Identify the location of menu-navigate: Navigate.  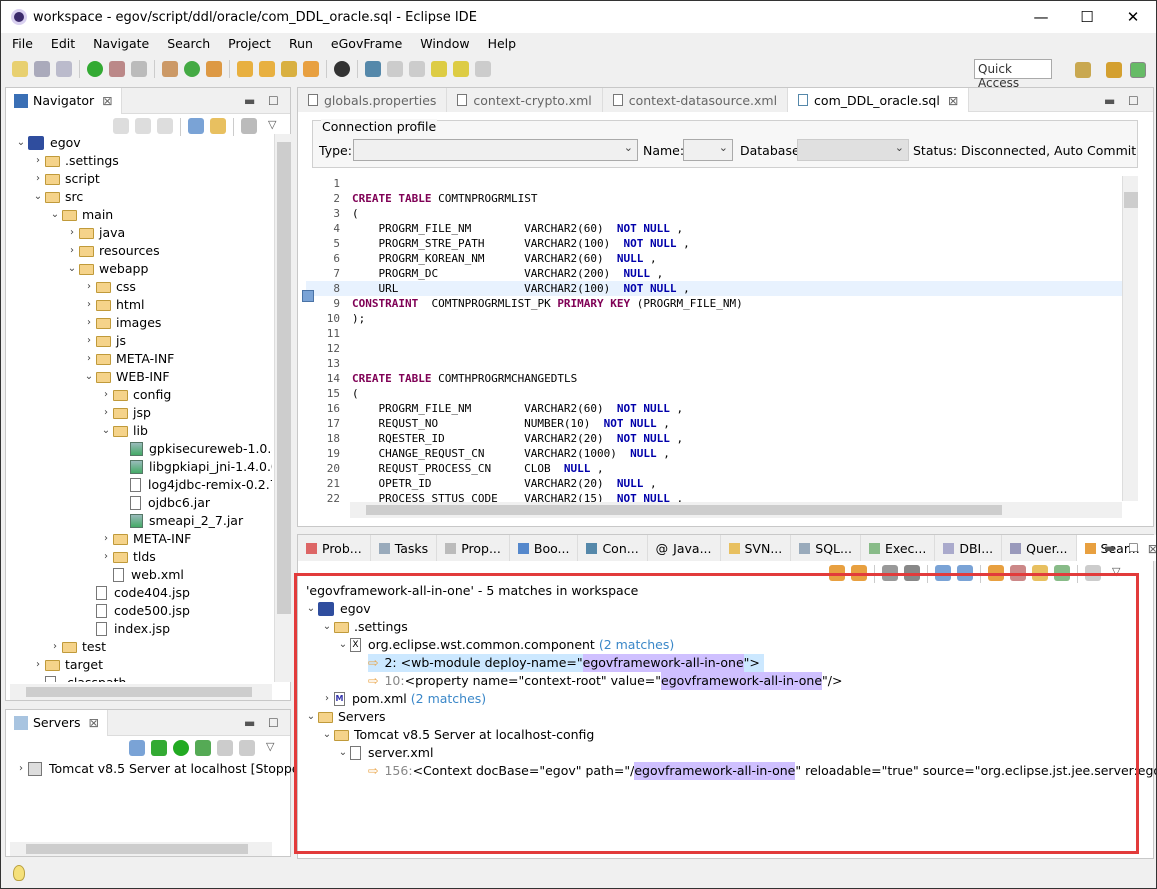
(119, 43).